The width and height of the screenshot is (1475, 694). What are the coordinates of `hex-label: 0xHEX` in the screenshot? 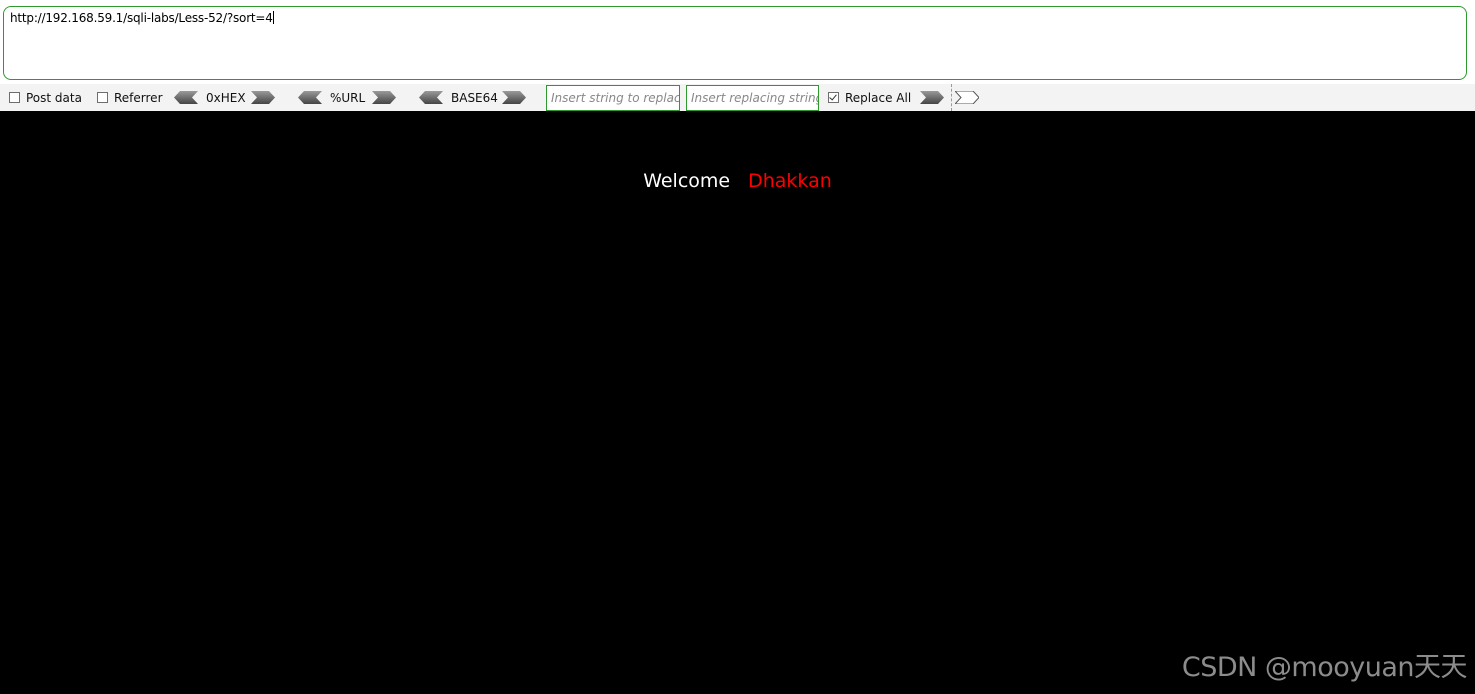 It's located at (226, 97).